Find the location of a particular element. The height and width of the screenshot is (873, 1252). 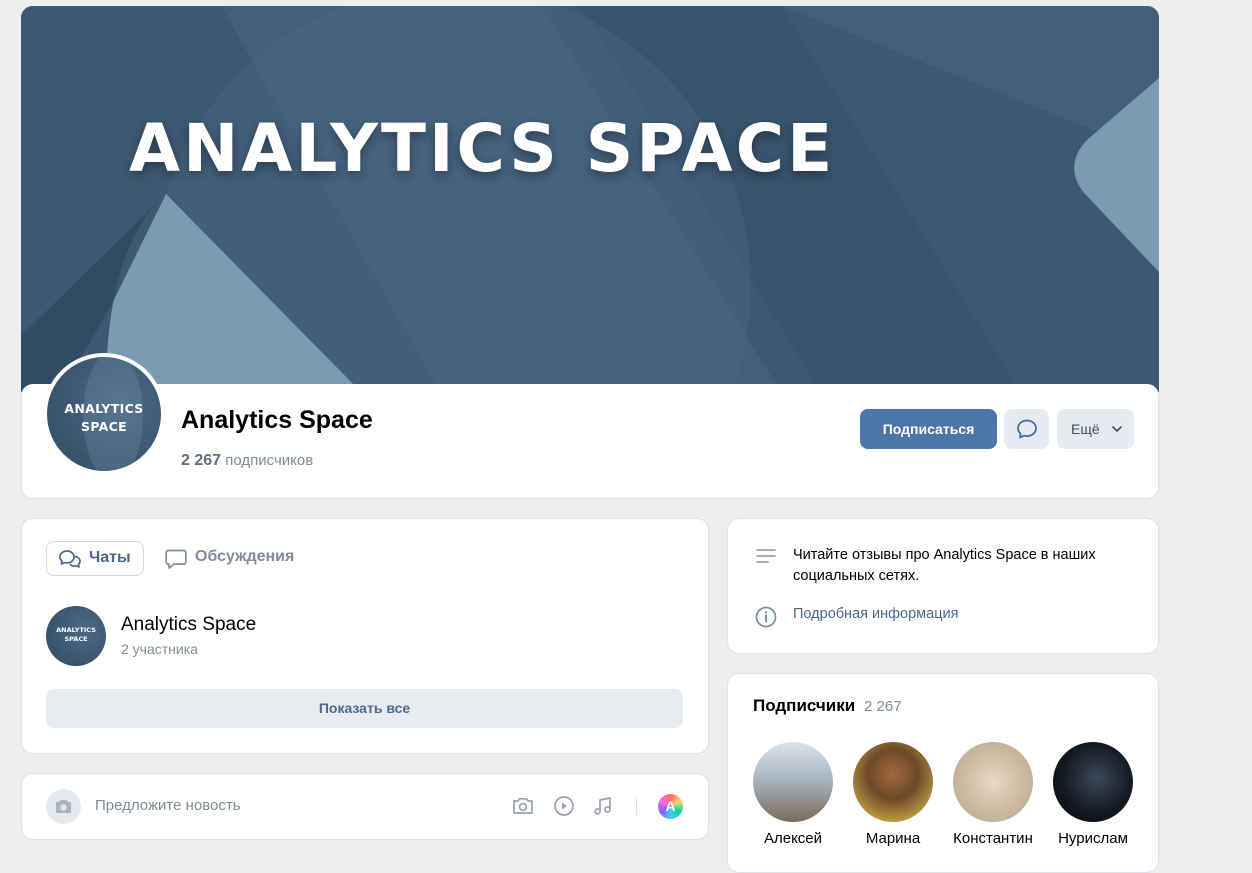

subscribe-button: Подписаться is located at coordinates (928, 429).